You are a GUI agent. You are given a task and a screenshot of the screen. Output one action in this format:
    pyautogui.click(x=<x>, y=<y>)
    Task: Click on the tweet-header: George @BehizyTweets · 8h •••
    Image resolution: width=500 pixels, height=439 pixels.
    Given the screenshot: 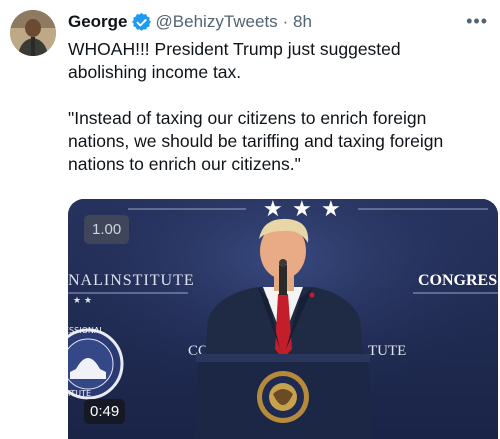 What is the action you would take?
    pyautogui.click(x=278, y=22)
    